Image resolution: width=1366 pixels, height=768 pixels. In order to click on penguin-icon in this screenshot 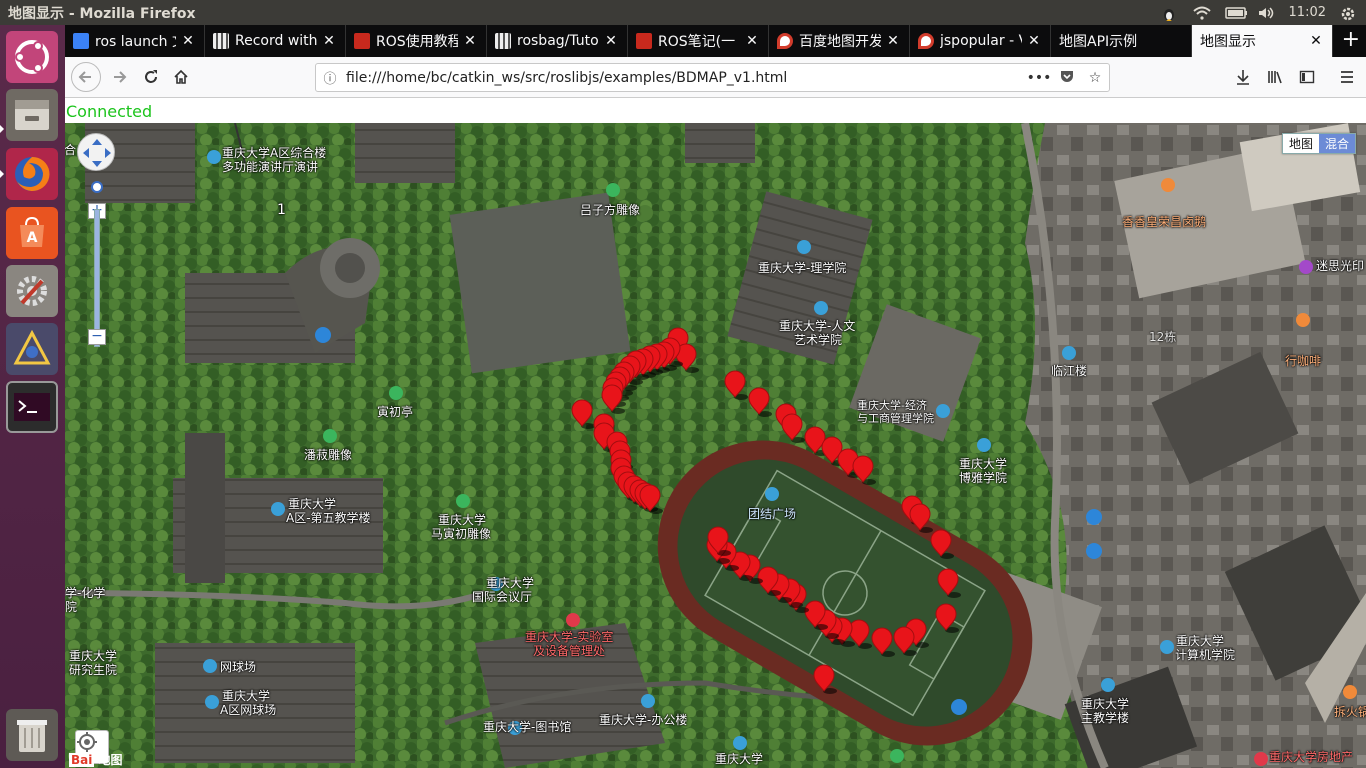, I will do `click(1170, 13)`.